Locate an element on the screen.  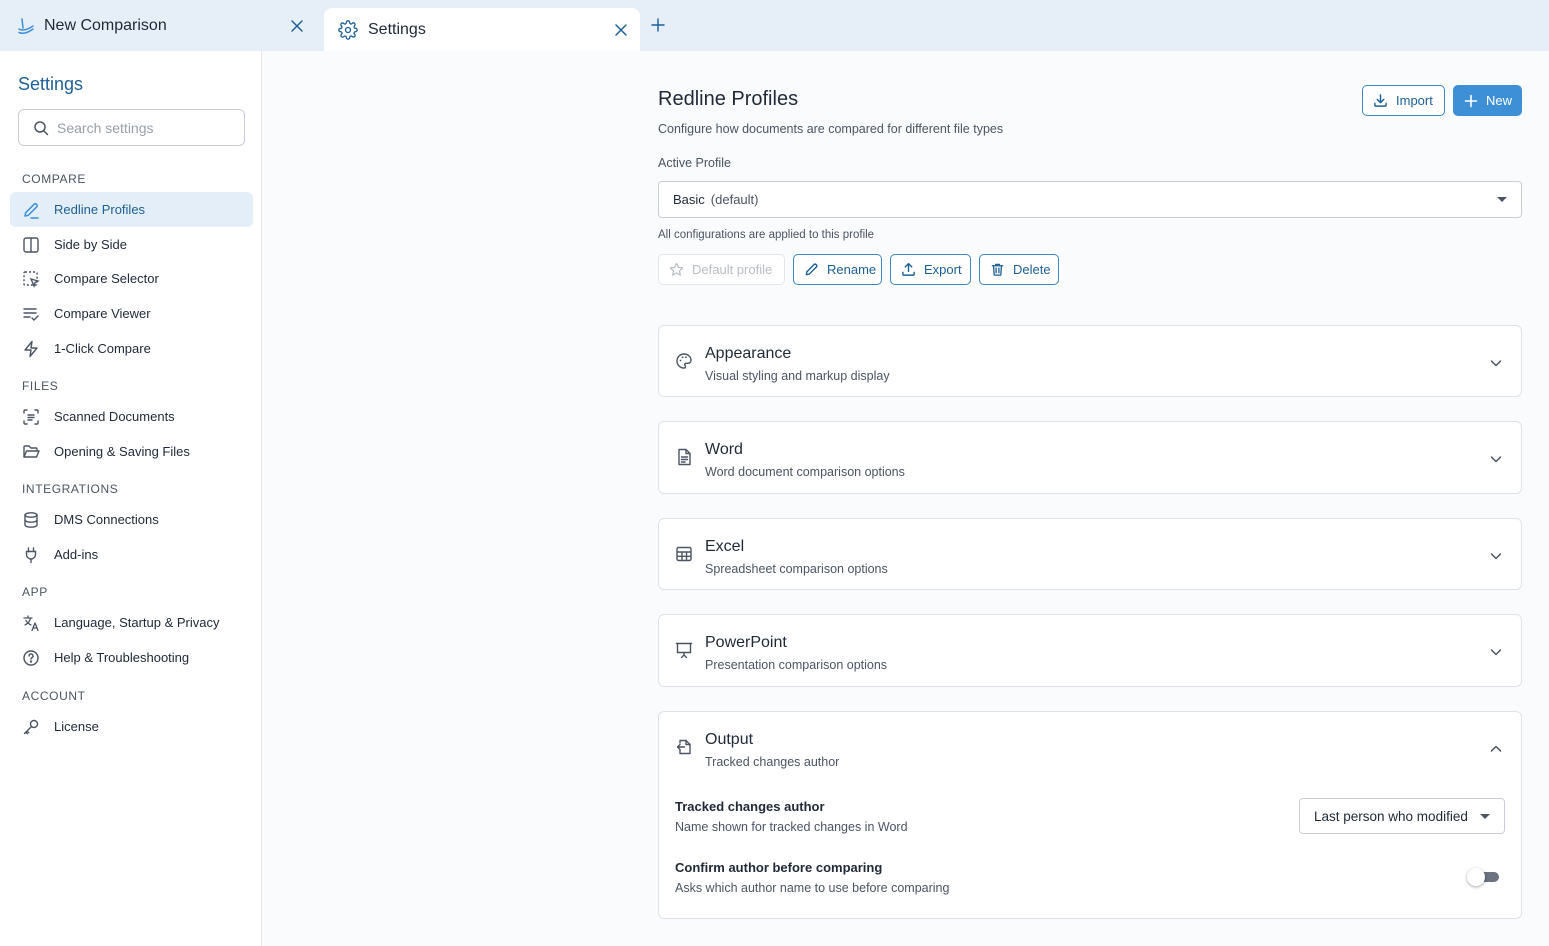
tab-label: Settings is located at coordinates (397, 29).